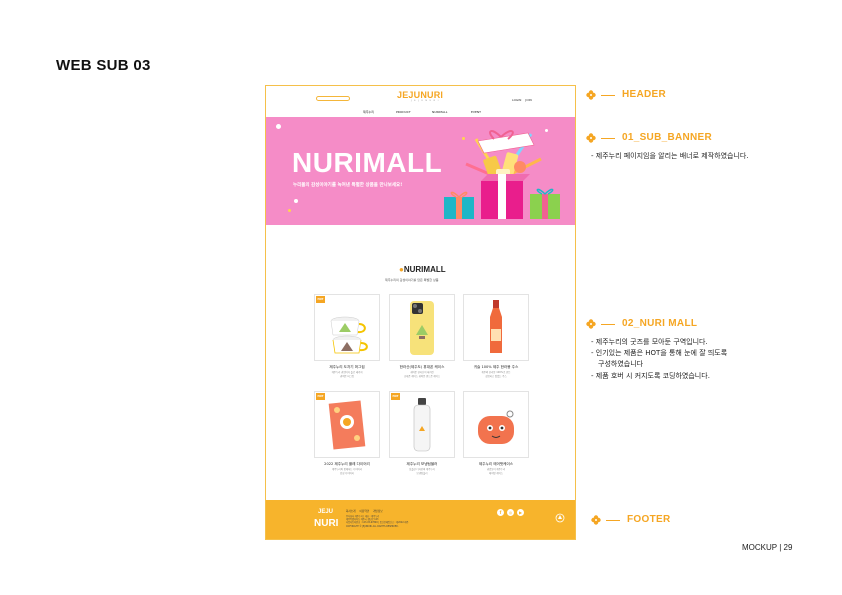  Describe the element at coordinates (422, 377) in the screenshot. I see `product-desc-line: 휴대폰 케이스 귀여운 핸드폰 케이스` at that location.